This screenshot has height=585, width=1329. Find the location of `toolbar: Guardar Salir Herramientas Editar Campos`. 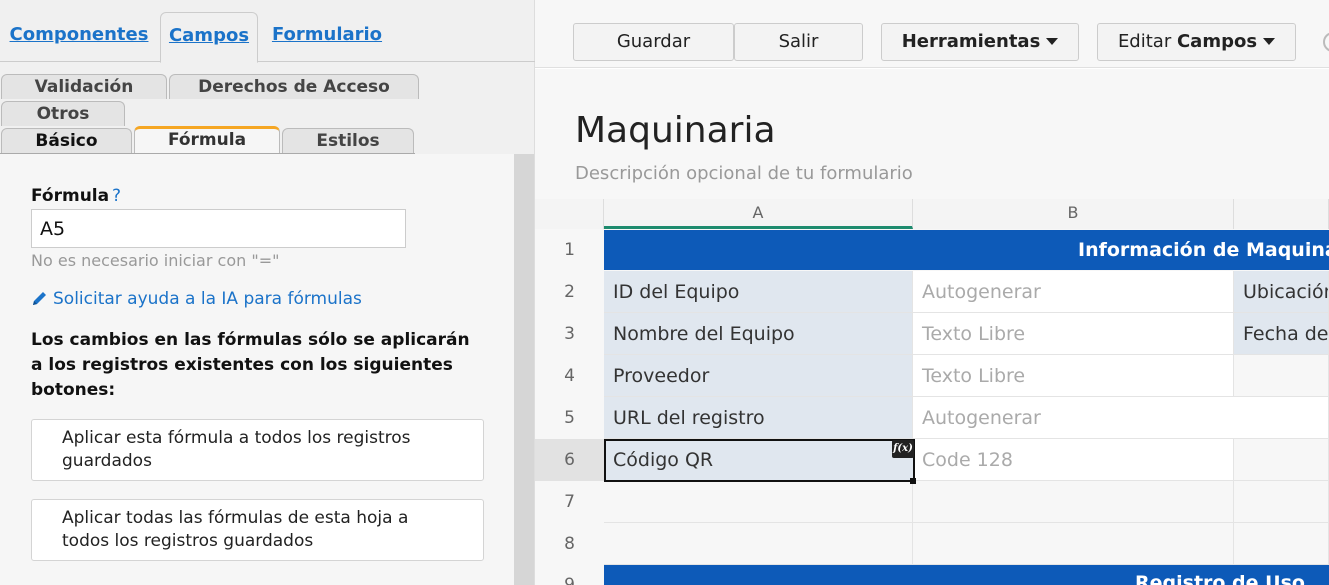

toolbar: Guardar Salir Herramientas Editar Campos is located at coordinates (932, 34).